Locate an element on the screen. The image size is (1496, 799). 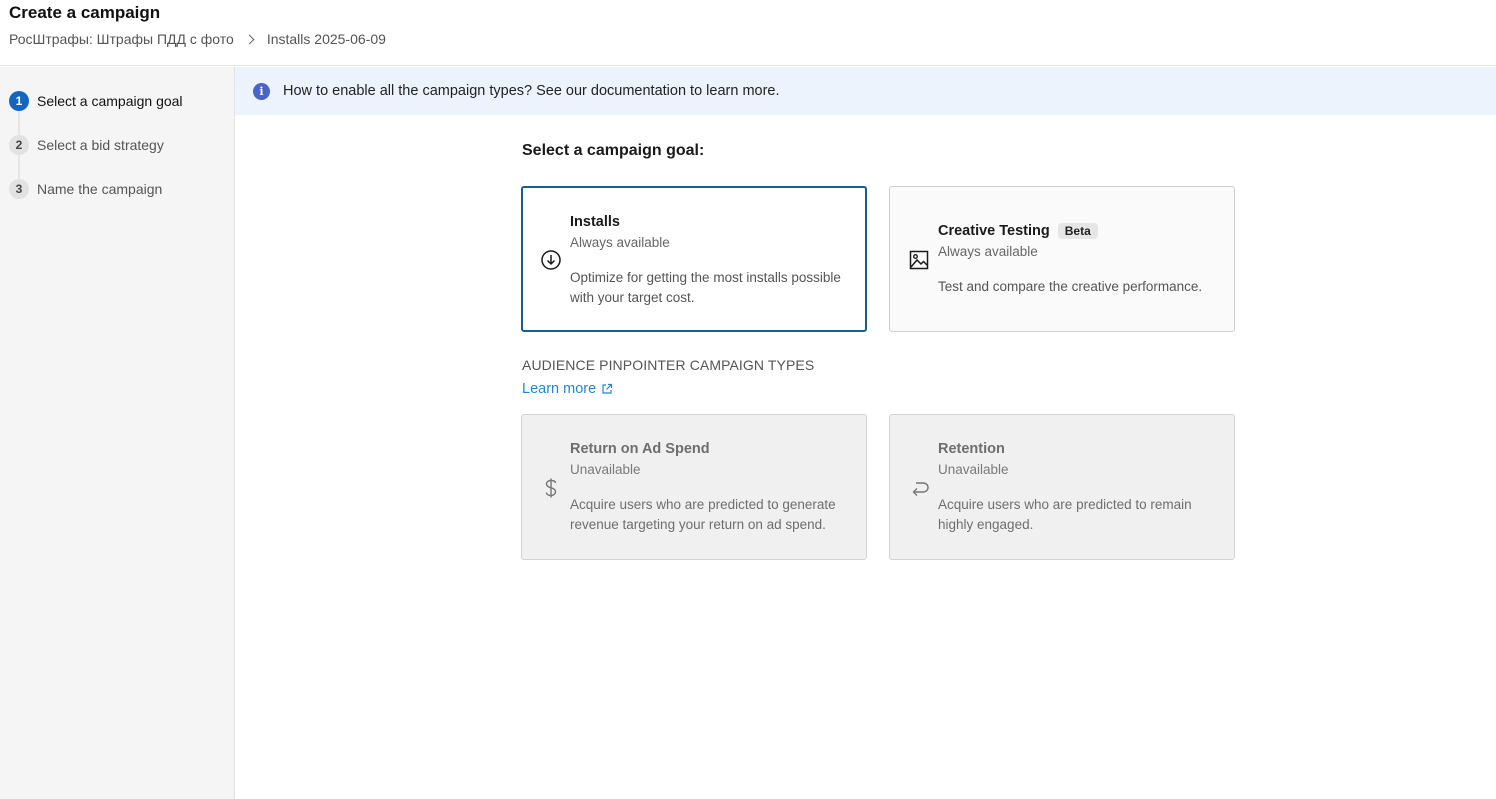
card-title: Installs is located at coordinates (595, 222).